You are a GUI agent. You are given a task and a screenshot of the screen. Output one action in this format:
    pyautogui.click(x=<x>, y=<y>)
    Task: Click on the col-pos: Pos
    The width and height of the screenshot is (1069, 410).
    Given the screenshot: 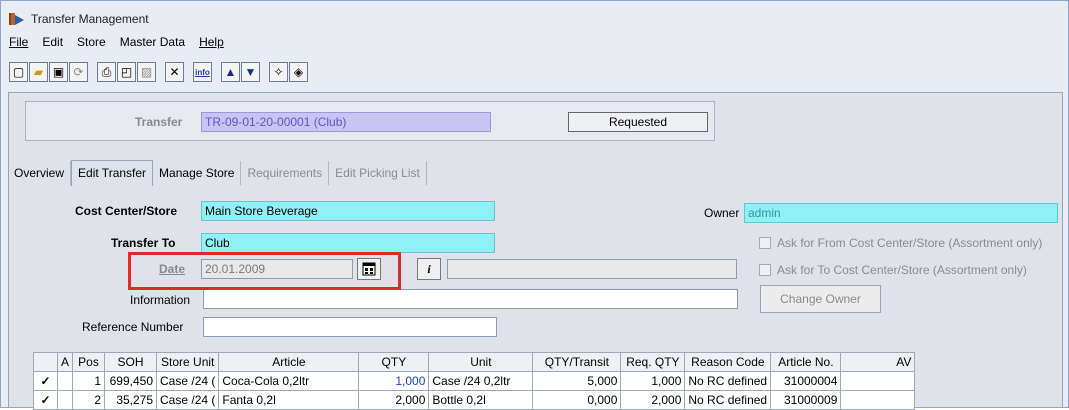 What is the action you would take?
    pyautogui.click(x=89, y=362)
    